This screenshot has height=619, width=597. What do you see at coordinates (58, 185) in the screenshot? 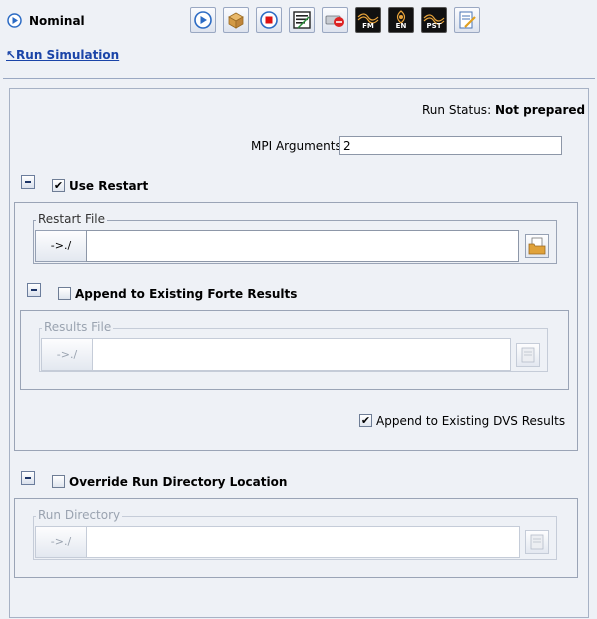
I see `use-restart-checkbox: ✔` at bounding box center [58, 185].